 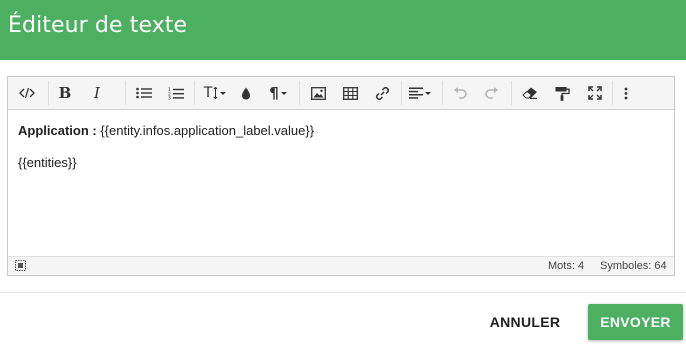 What do you see at coordinates (530, 93) in the screenshot?
I see `eraser-icon` at bounding box center [530, 93].